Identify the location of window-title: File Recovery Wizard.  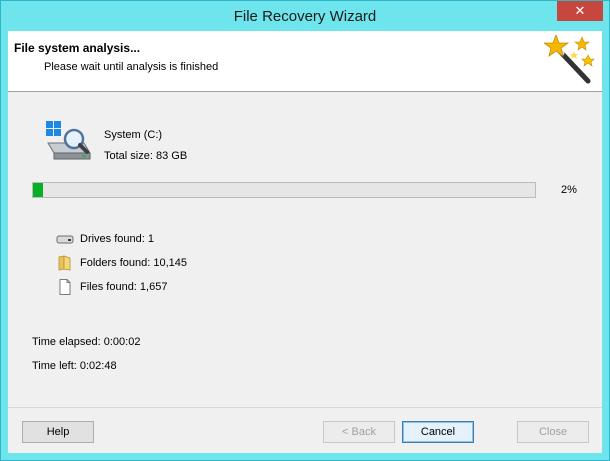
(305, 16).